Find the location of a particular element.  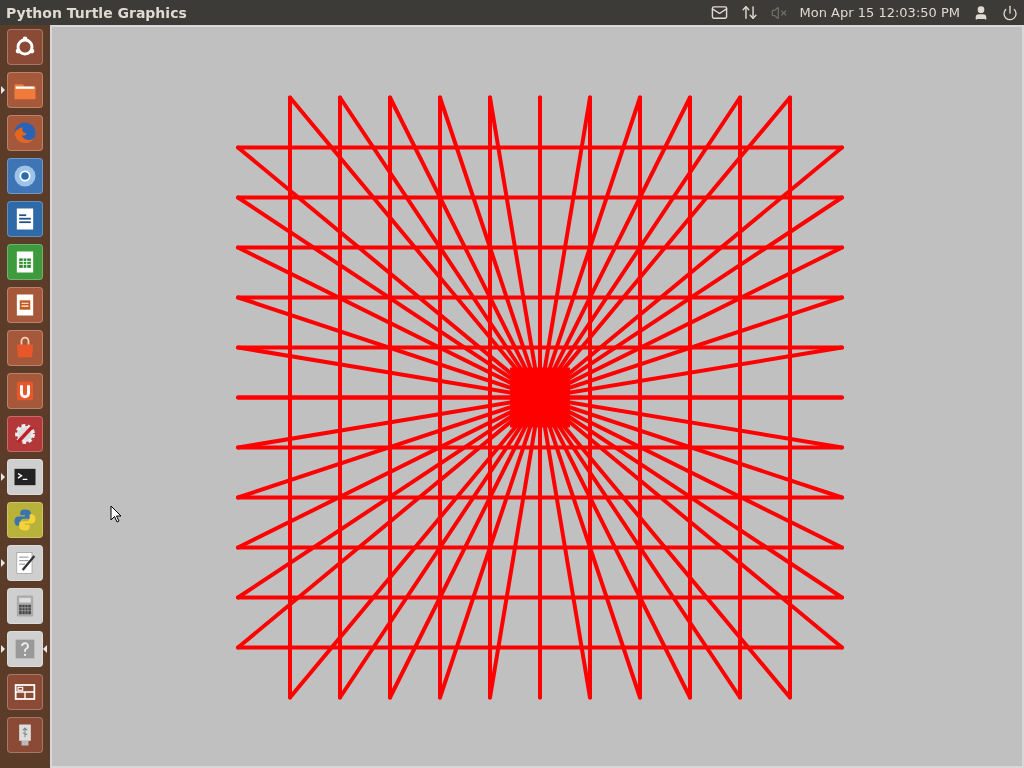

mouse-pointer-icon is located at coordinates (116, 514).